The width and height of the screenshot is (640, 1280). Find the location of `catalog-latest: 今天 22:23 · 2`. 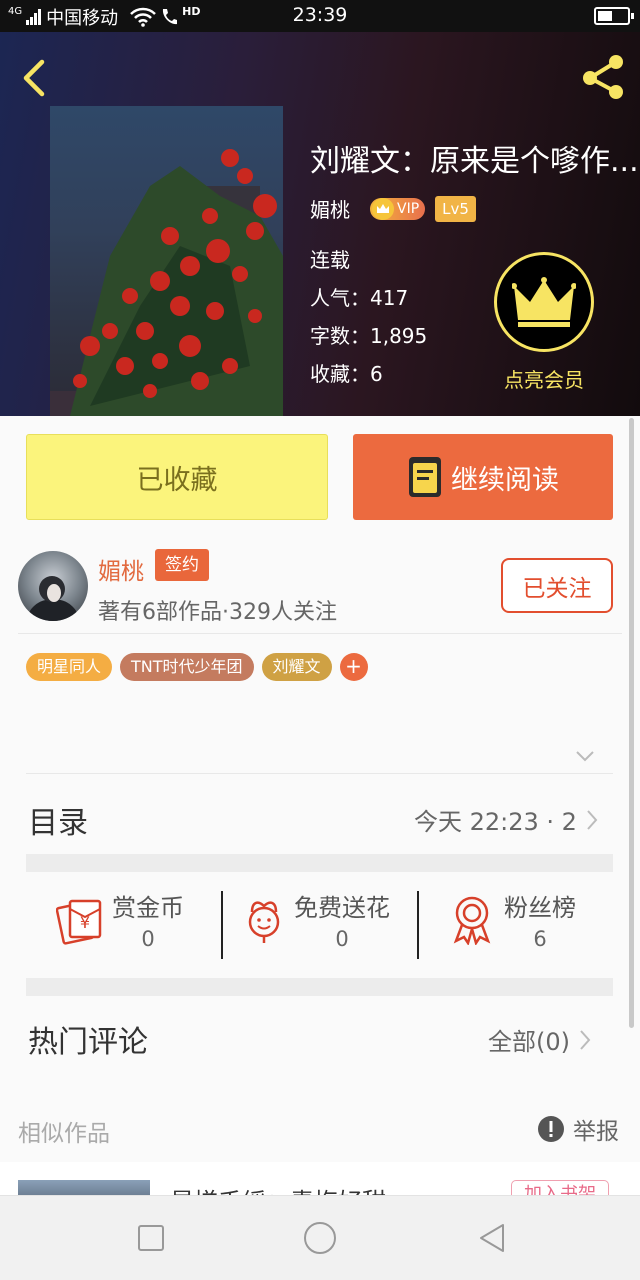

catalog-latest: 今天 22:23 · 2 is located at coordinates (506, 819).